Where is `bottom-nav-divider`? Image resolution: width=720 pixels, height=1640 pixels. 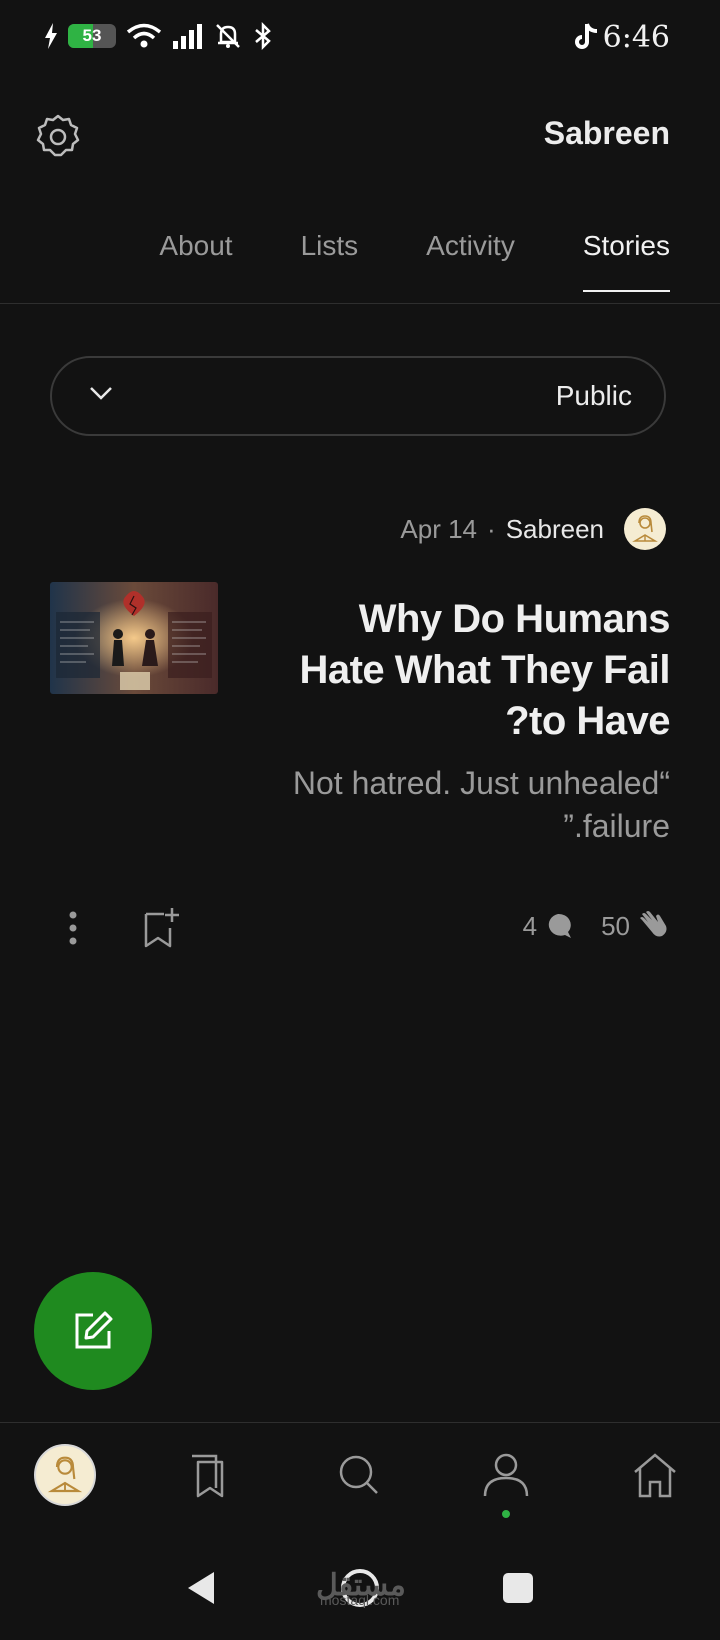 bottom-nav-divider is located at coordinates (360, 1422).